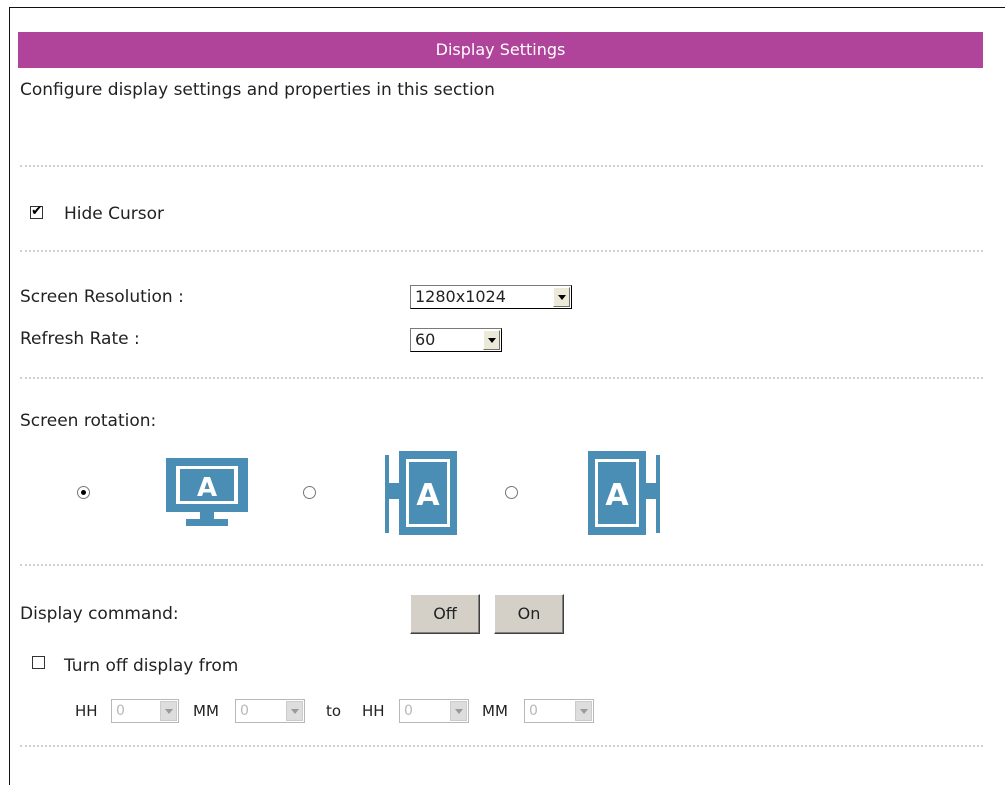  What do you see at coordinates (120, 711) in the screenshot?
I see `from-hh-value: 0` at bounding box center [120, 711].